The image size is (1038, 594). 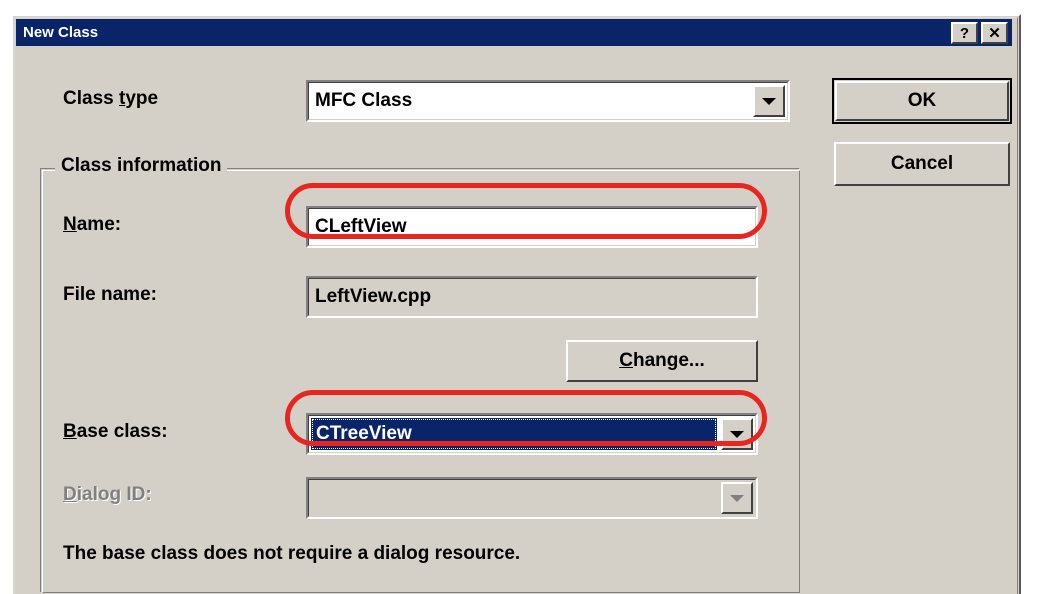 What do you see at coordinates (142, 98) in the screenshot?
I see `class-type-label-suffix: ype` at bounding box center [142, 98].